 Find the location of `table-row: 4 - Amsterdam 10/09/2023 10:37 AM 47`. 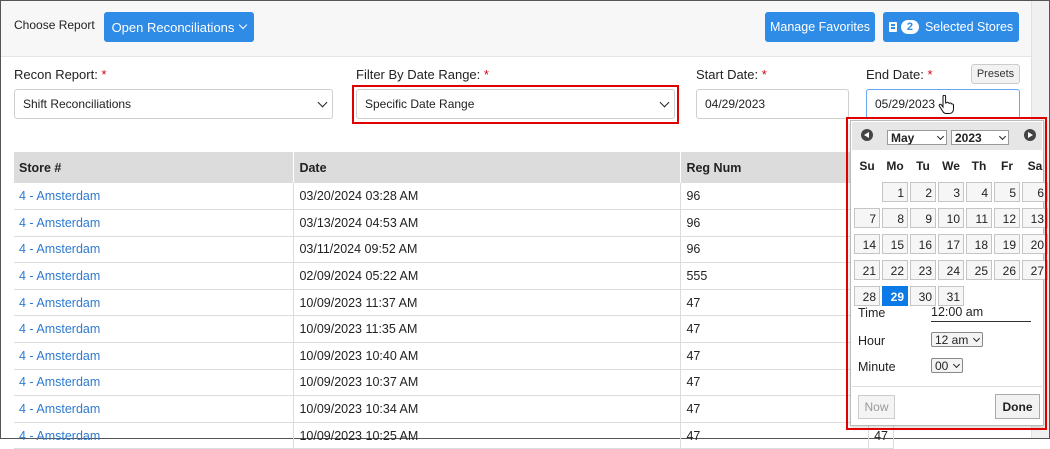

table-row: 4 - Amsterdam 10/09/2023 10:37 AM 47 is located at coordinates (454, 383).